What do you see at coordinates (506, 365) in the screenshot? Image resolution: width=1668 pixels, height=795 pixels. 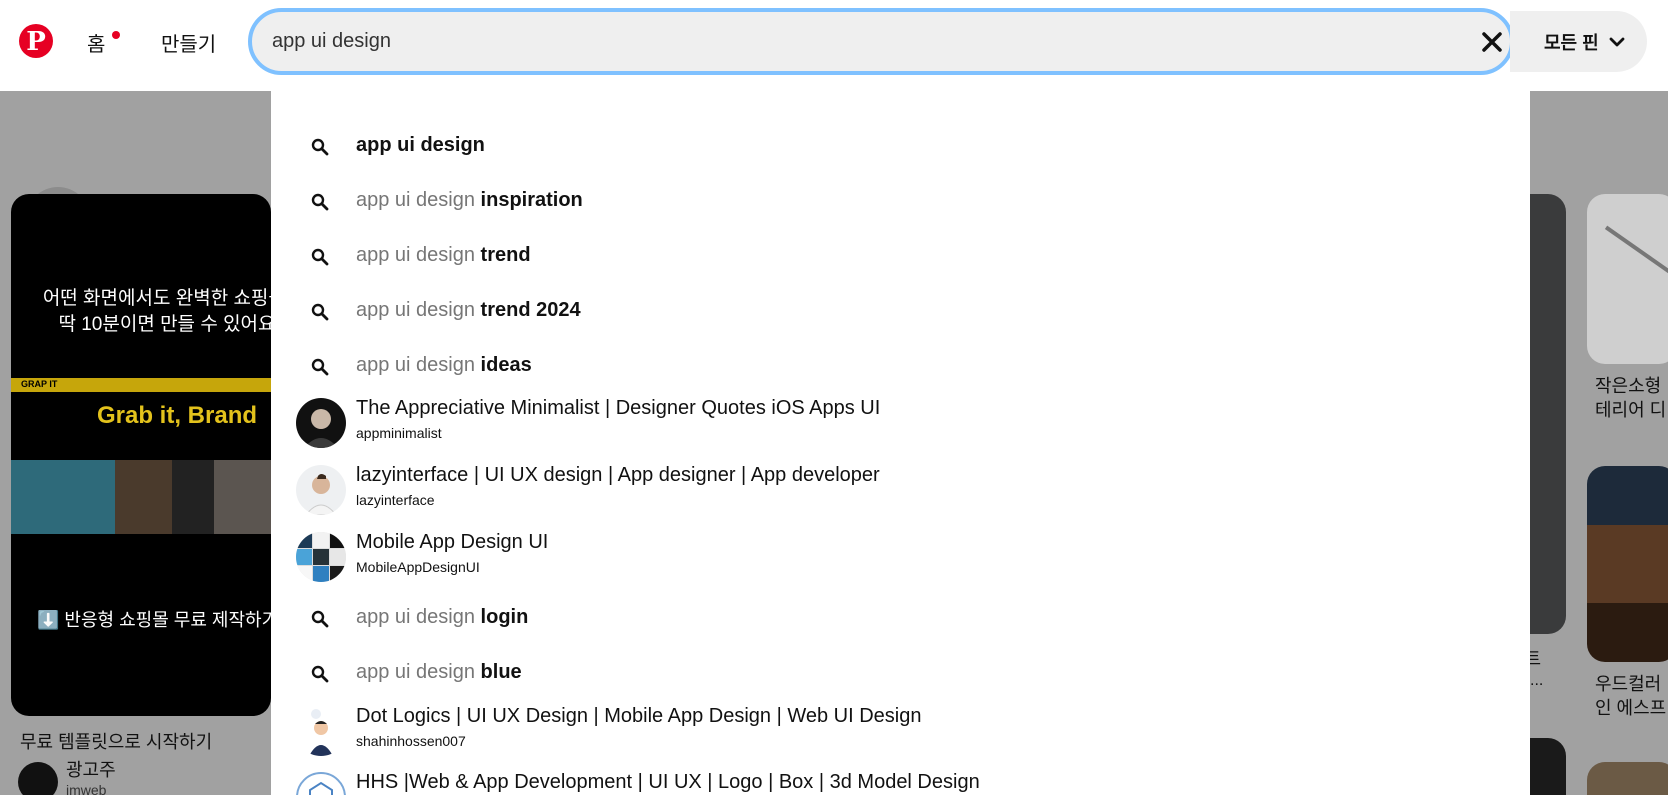 I see `suggestion-completion: ideas` at bounding box center [506, 365].